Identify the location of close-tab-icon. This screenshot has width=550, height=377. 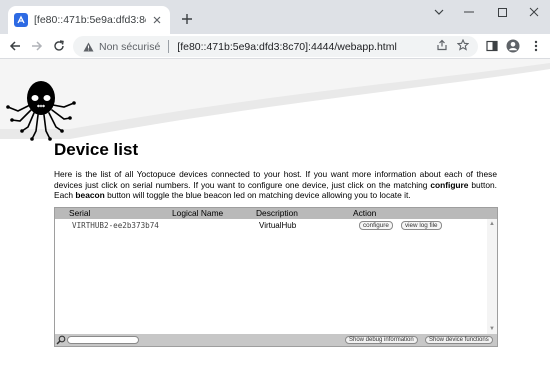
(157, 20).